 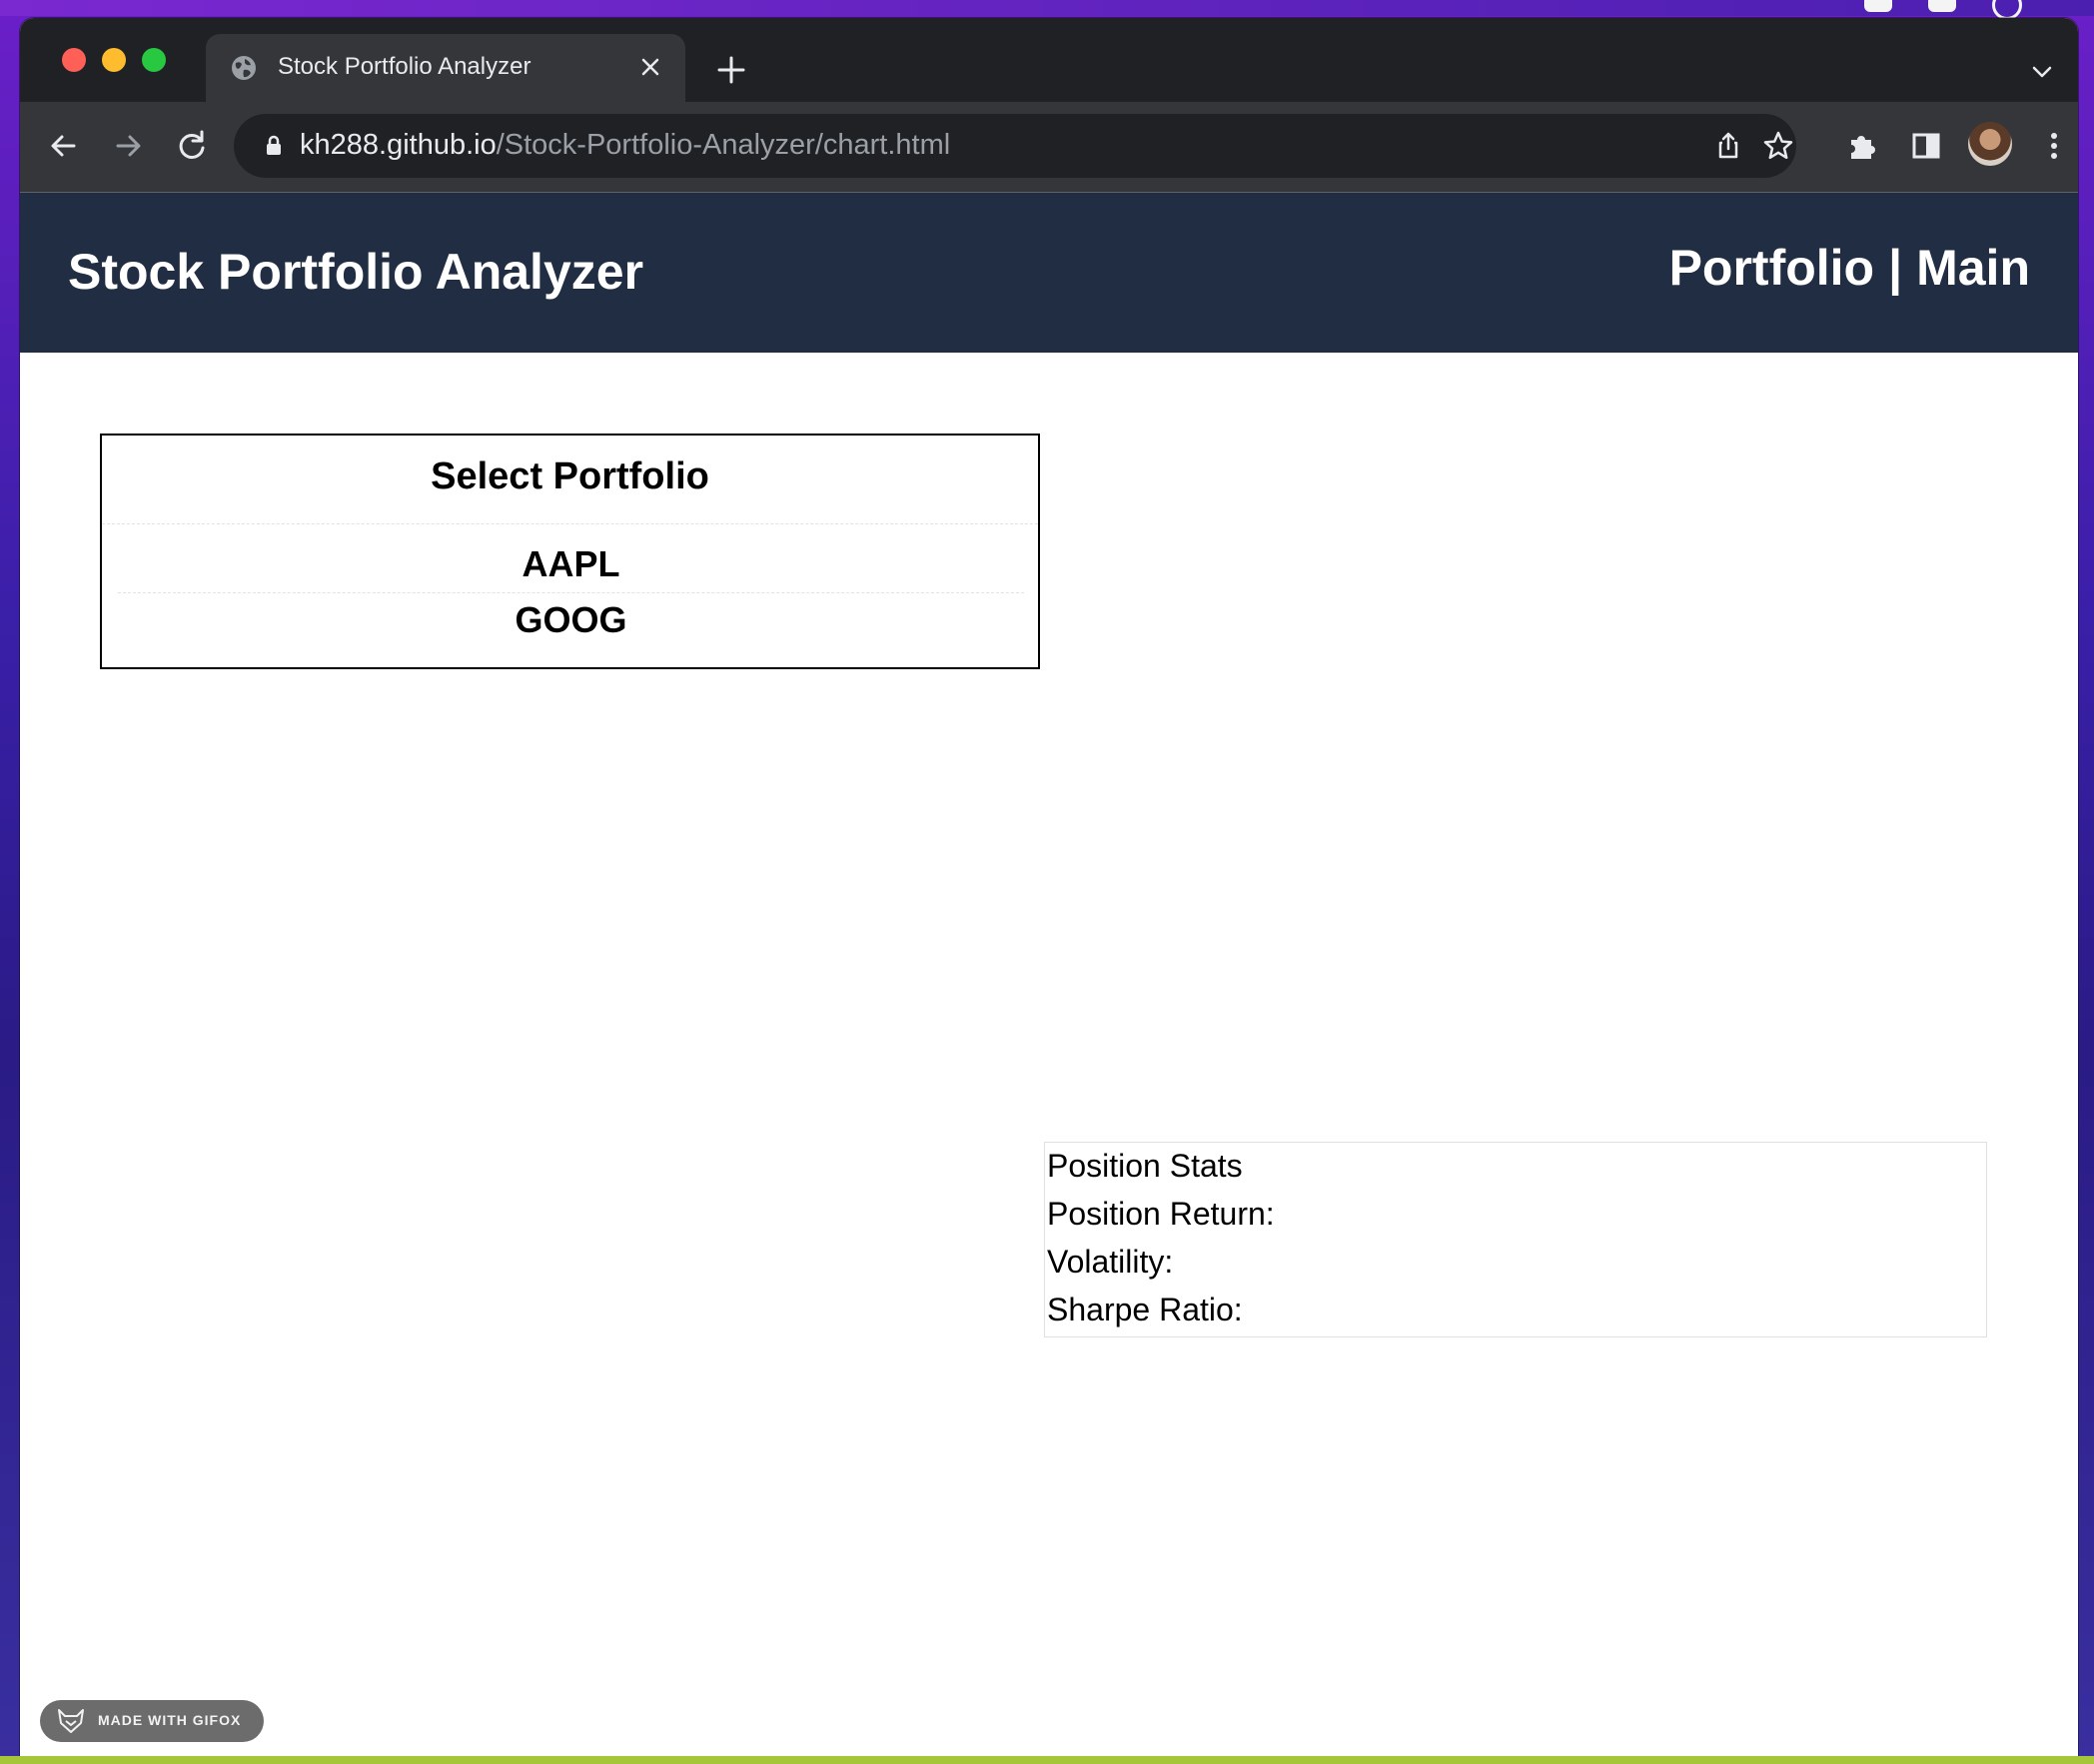 What do you see at coordinates (1973, 268) in the screenshot?
I see `nav-link-main: Main` at bounding box center [1973, 268].